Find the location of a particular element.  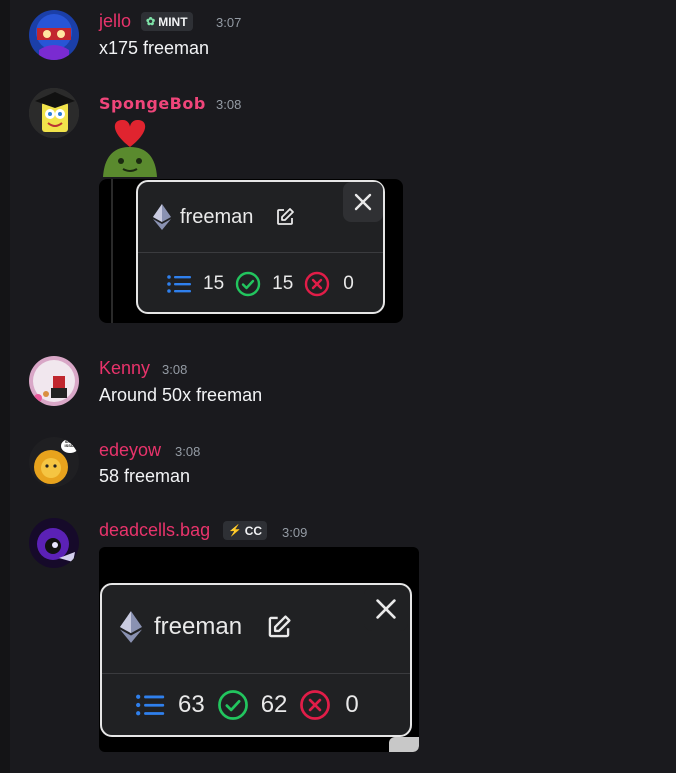

avatar-speech-text: SKILL ISSUE is located at coordinates (70, 443).